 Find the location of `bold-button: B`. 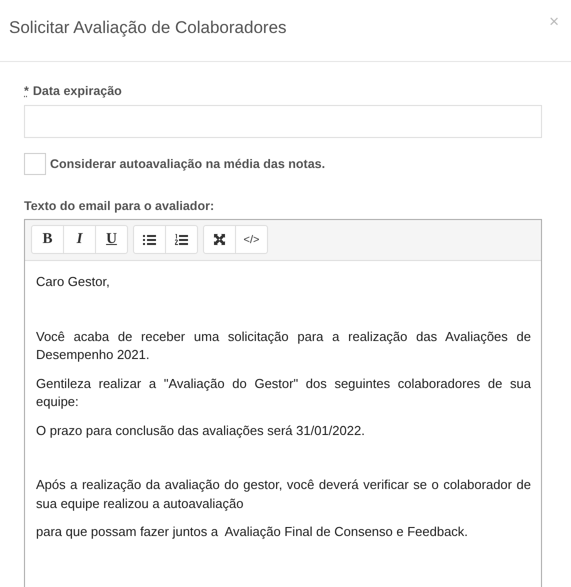

bold-button: B is located at coordinates (47, 239).